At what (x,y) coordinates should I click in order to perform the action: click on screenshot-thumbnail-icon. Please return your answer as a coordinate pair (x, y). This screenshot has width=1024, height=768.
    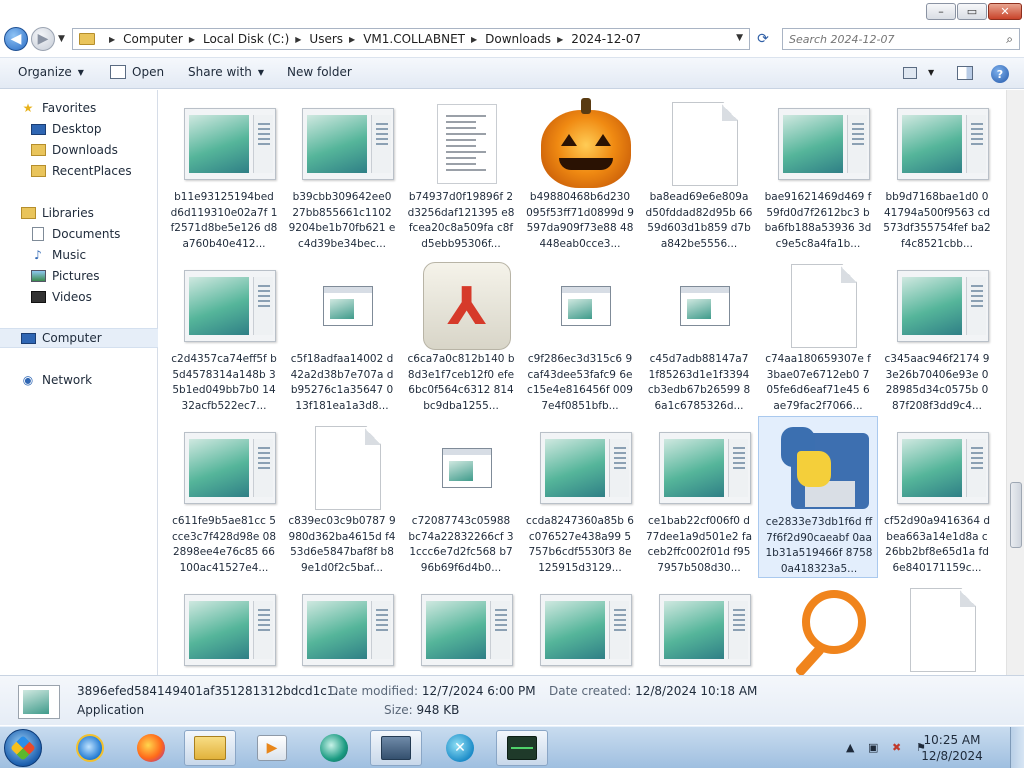
    Looking at the image, I should click on (230, 630).